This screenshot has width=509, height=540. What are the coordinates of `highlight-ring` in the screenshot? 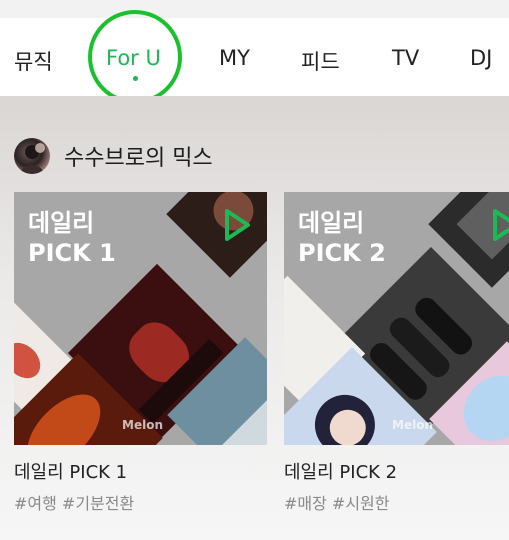 It's located at (135, 57).